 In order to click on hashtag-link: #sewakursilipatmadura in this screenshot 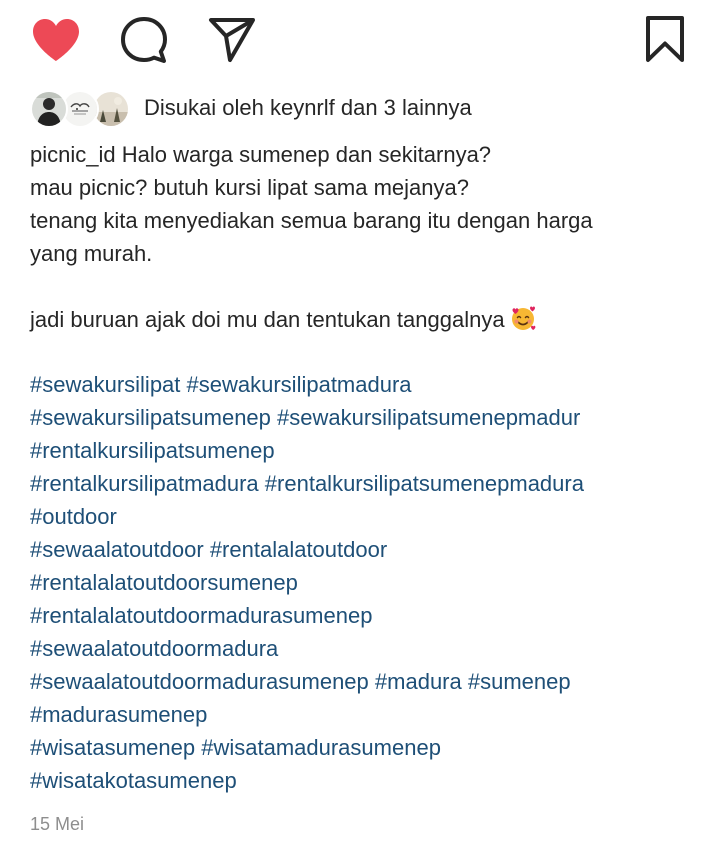, I will do `click(299, 384)`.